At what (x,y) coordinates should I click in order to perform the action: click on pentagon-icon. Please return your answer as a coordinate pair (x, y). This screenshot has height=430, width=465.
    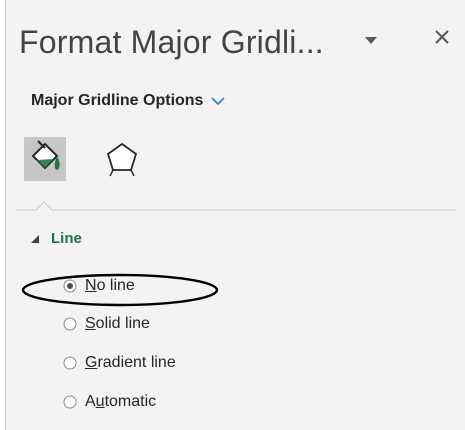
    Looking at the image, I should click on (122, 159).